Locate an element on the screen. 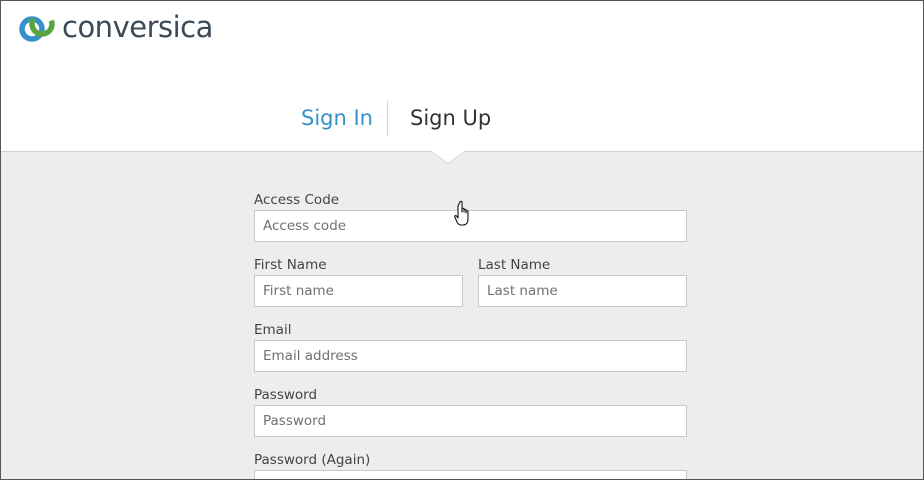  auth-tabs: Sign In Sign Up is located at coordinates (462, 119).